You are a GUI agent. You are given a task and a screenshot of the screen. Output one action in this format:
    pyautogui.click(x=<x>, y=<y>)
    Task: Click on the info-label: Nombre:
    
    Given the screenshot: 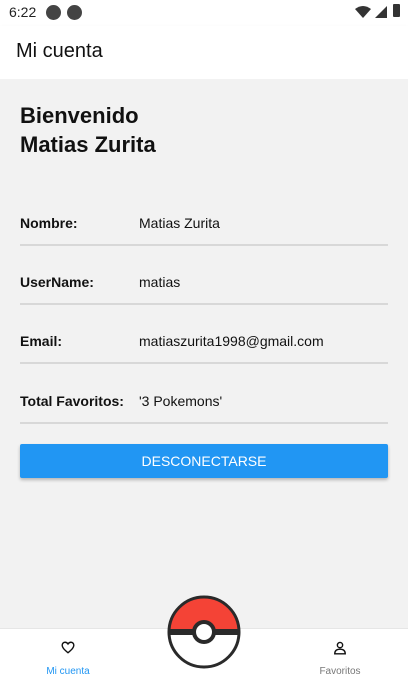 What is the action you would take?
    pyautogui.click(x=49, y=223)
    